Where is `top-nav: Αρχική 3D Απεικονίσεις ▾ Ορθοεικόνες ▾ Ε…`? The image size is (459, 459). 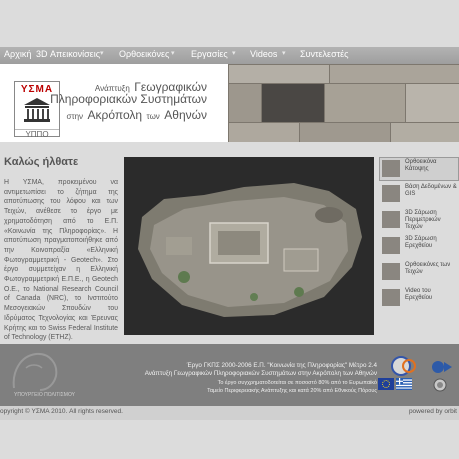
top-nav: Αρχική 3D Απεικονίσεις ▾ Ορθοεικόνες ▾ Ε… is located at coordinates (229, 55).